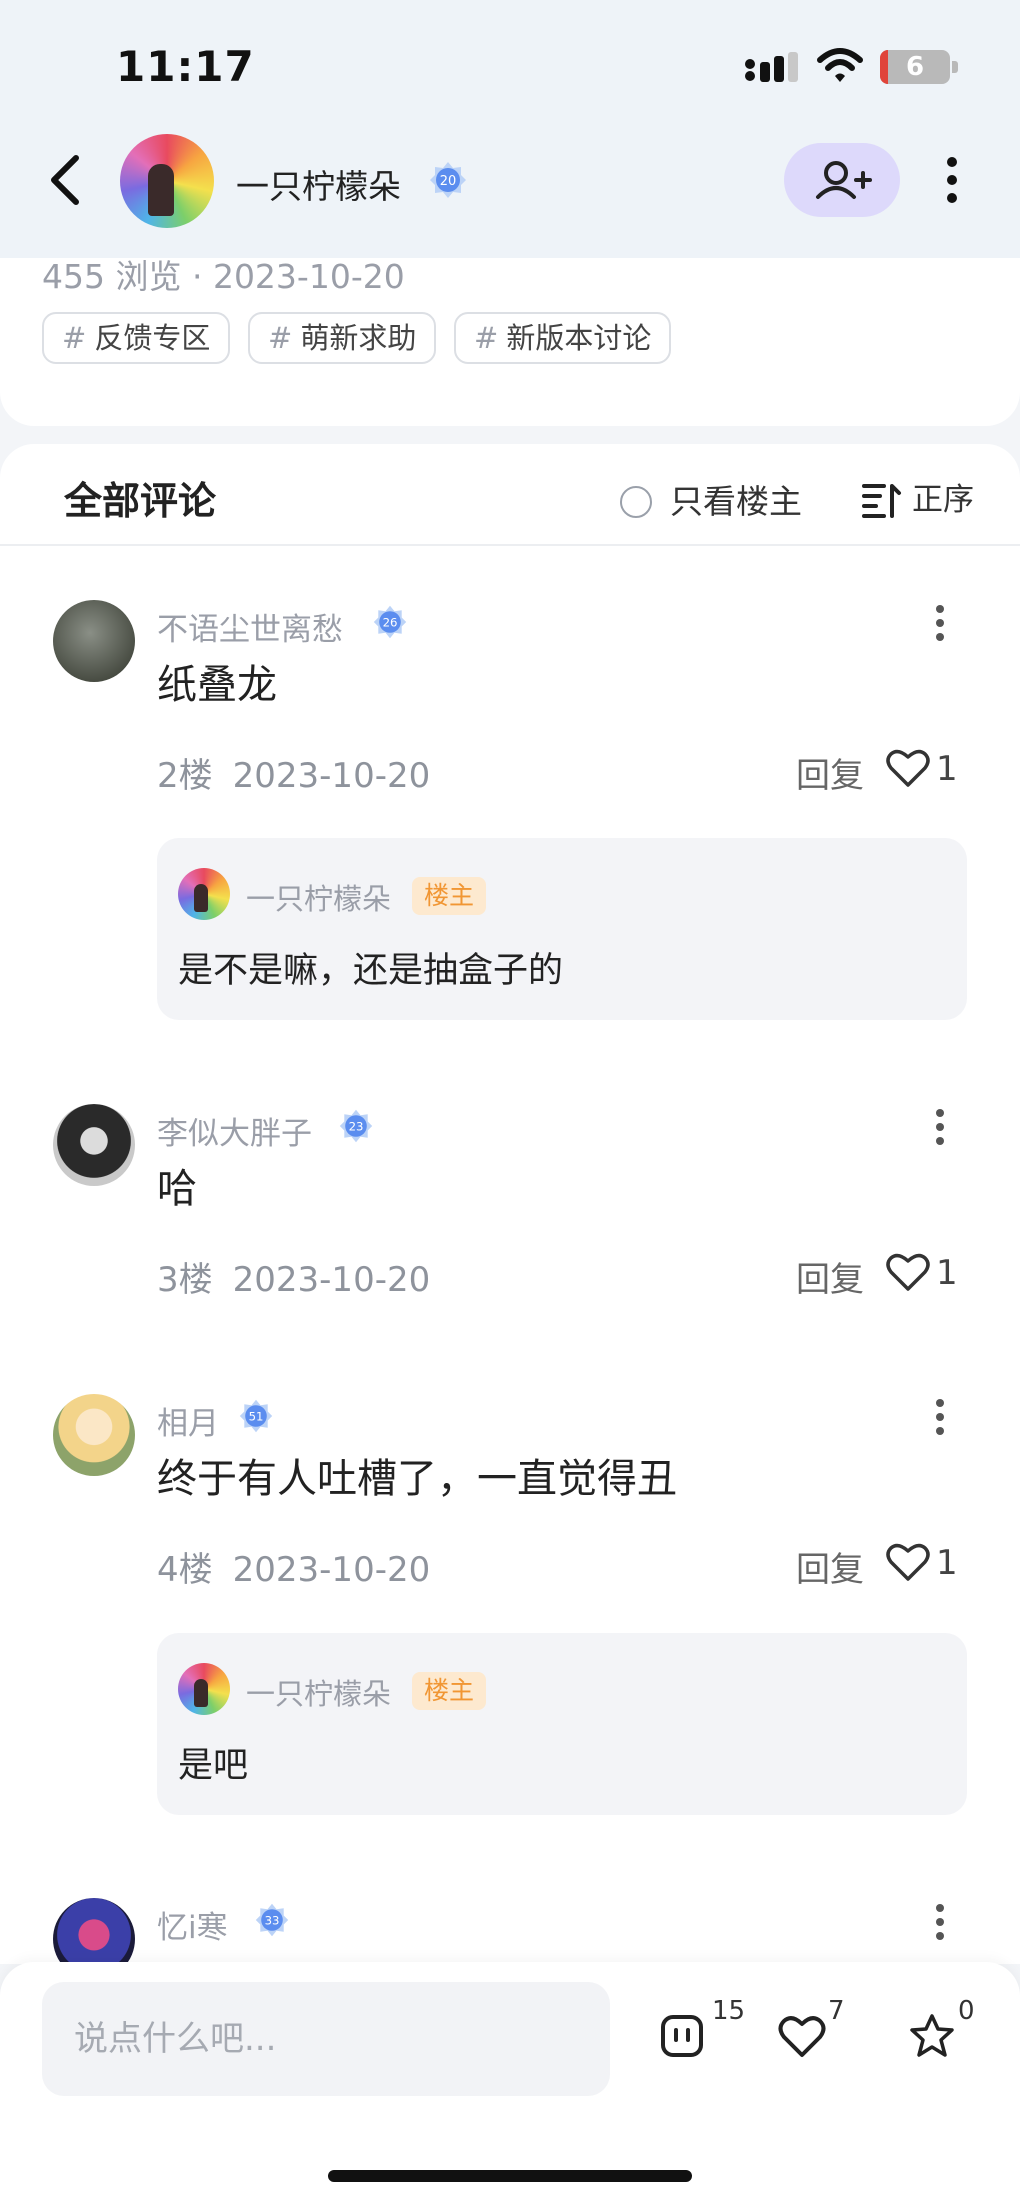 This screenshot has height=2207, width=1020. I want to click on level-badge: 26, so click(390, 622).